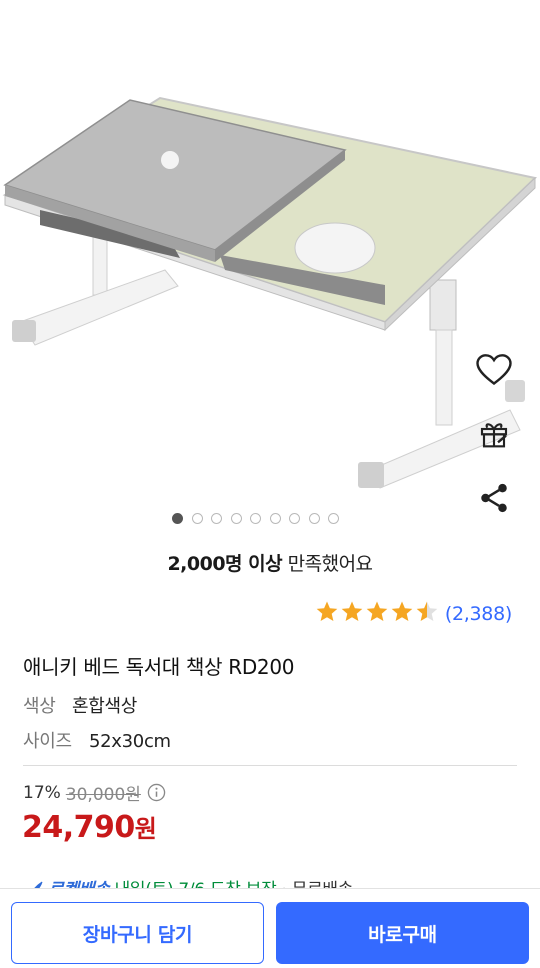 Image resolution: width=540 pixels, height=968 pixels. I want to click on bottom-action-bar: 장바구니 담기 바로구매, so click(270, 928).